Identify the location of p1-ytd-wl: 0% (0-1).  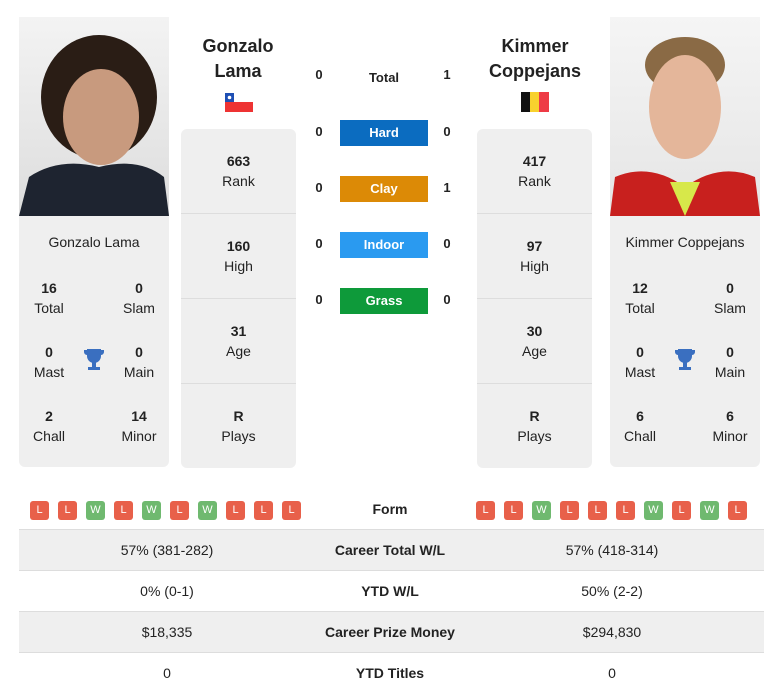
(167, 591).